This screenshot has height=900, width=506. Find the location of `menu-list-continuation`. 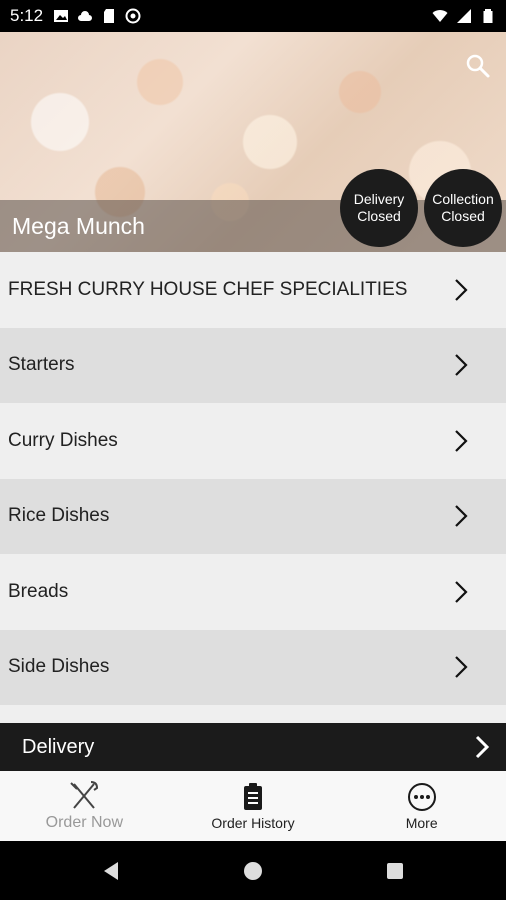

menu-list-continuation is located at coordinates (253, 715).